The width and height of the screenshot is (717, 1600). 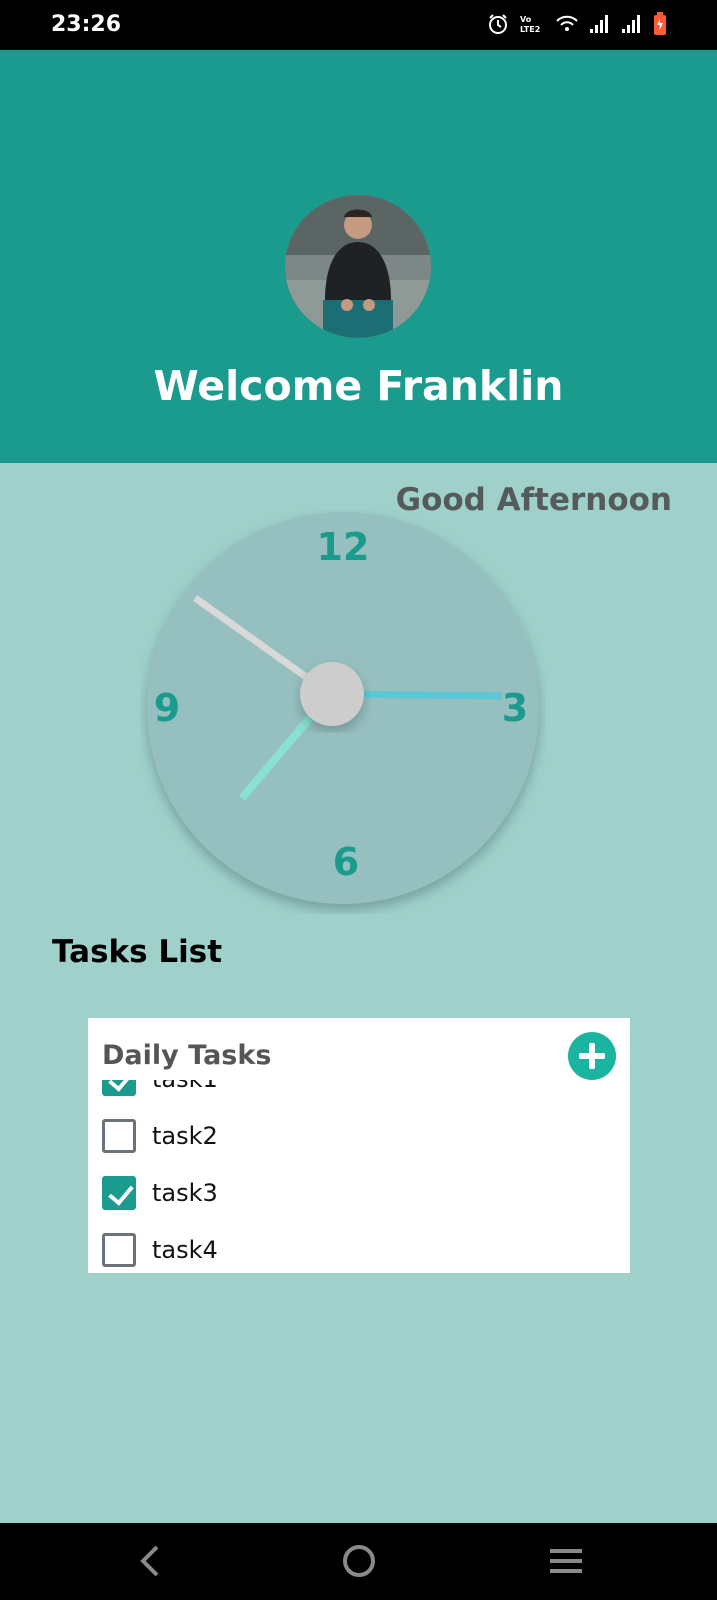 I want to click on clock-numeral-3: 3, so click(x=515, y=708).